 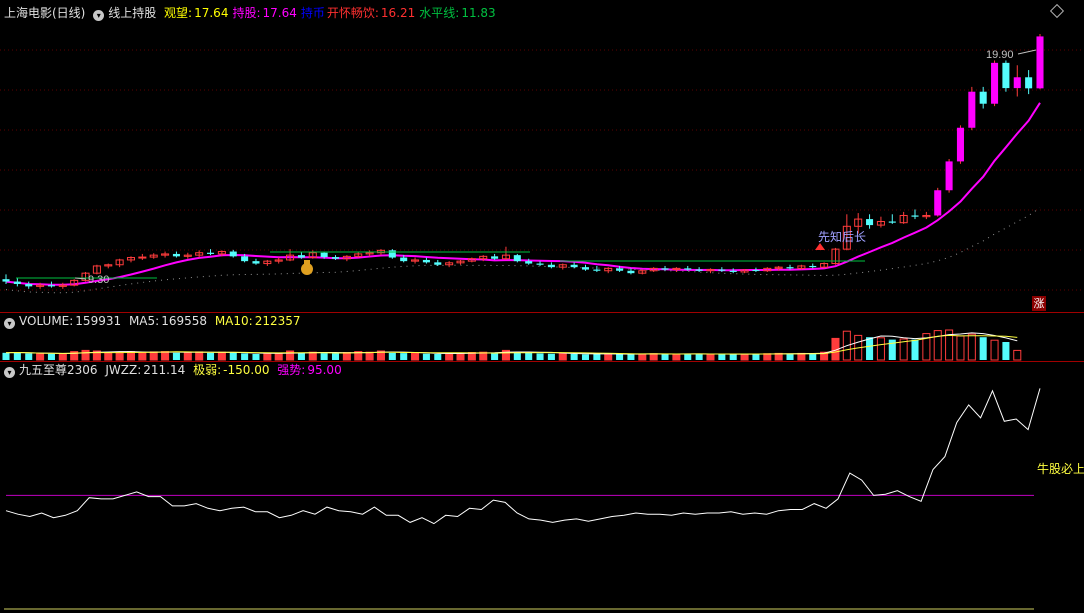 What do you see at coordinates (511, 343) in the screenshot?
I see `volume-ma5-line` at bounding box center [511, 343].